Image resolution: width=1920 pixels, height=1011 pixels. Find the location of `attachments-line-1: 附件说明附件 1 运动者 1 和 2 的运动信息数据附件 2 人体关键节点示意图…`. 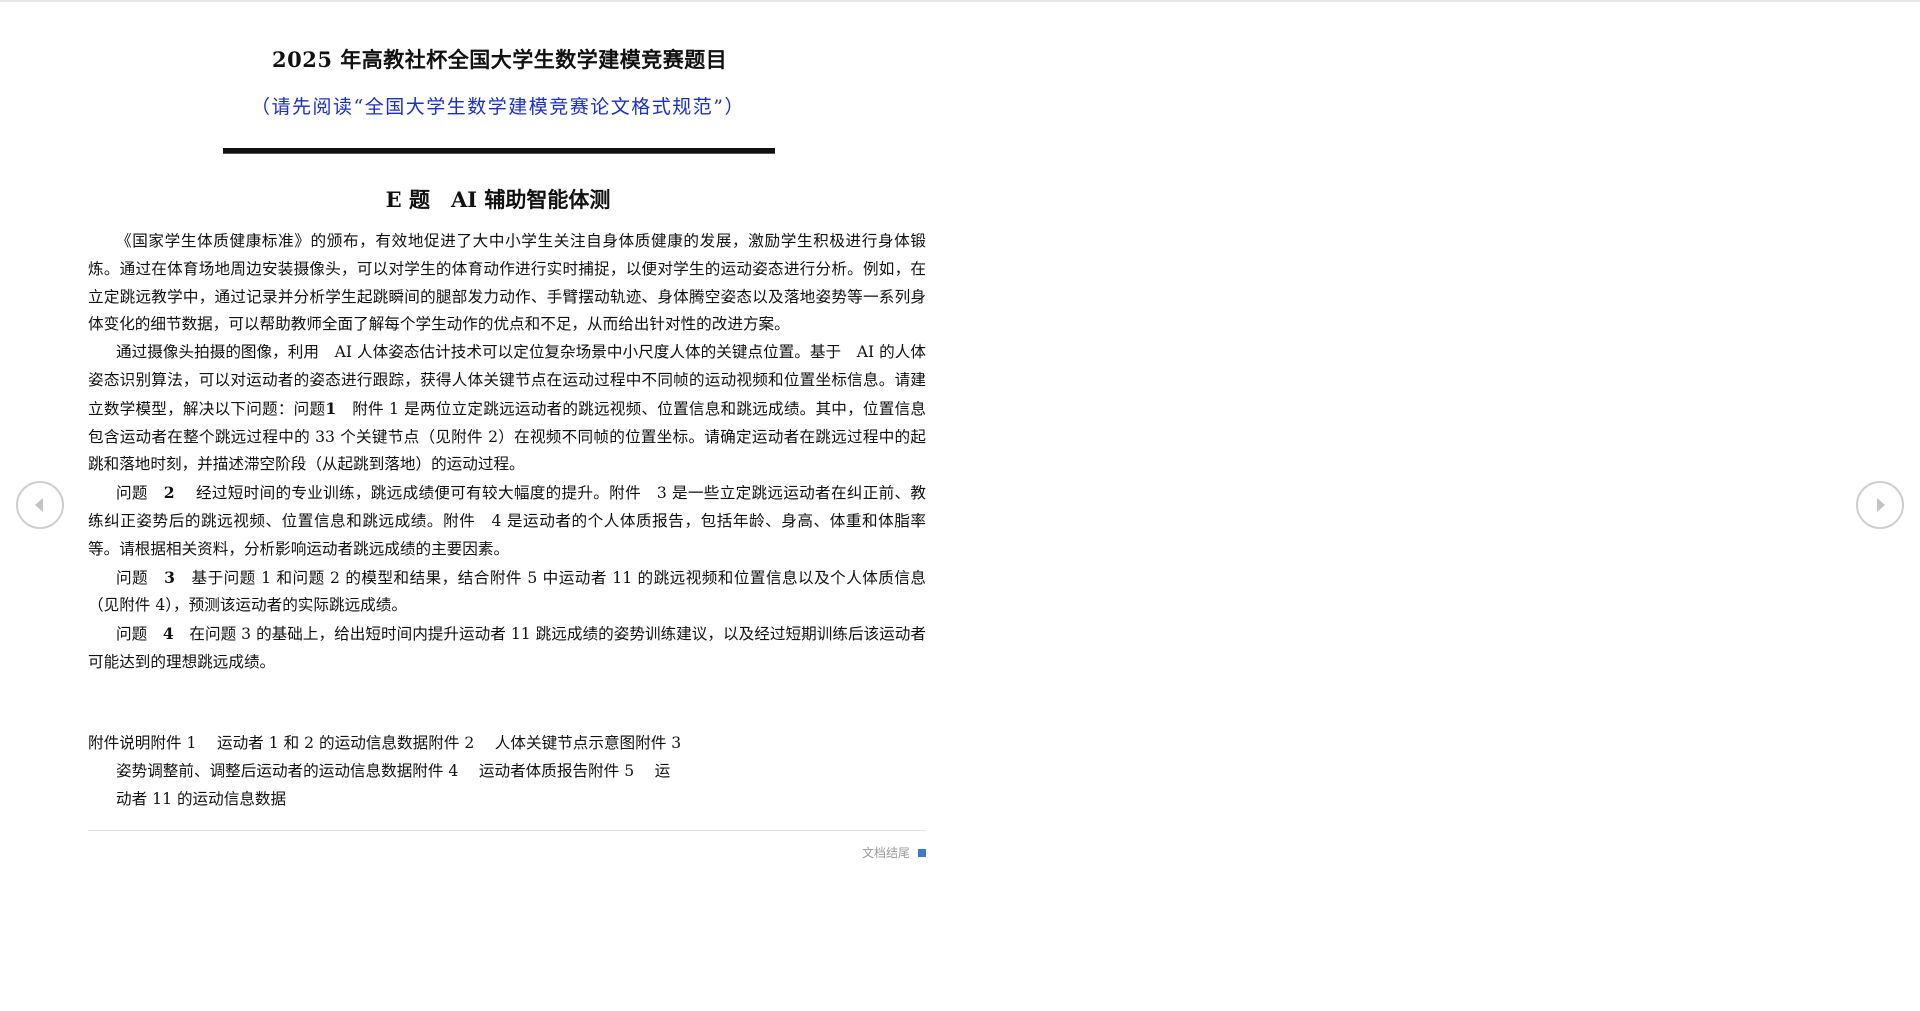

attachments-line-1: 附件说明附件 1 运动者 1 和 2 的运动信息数据附件 2 人体关键节点示意图… is located at coordinates (385, 743).